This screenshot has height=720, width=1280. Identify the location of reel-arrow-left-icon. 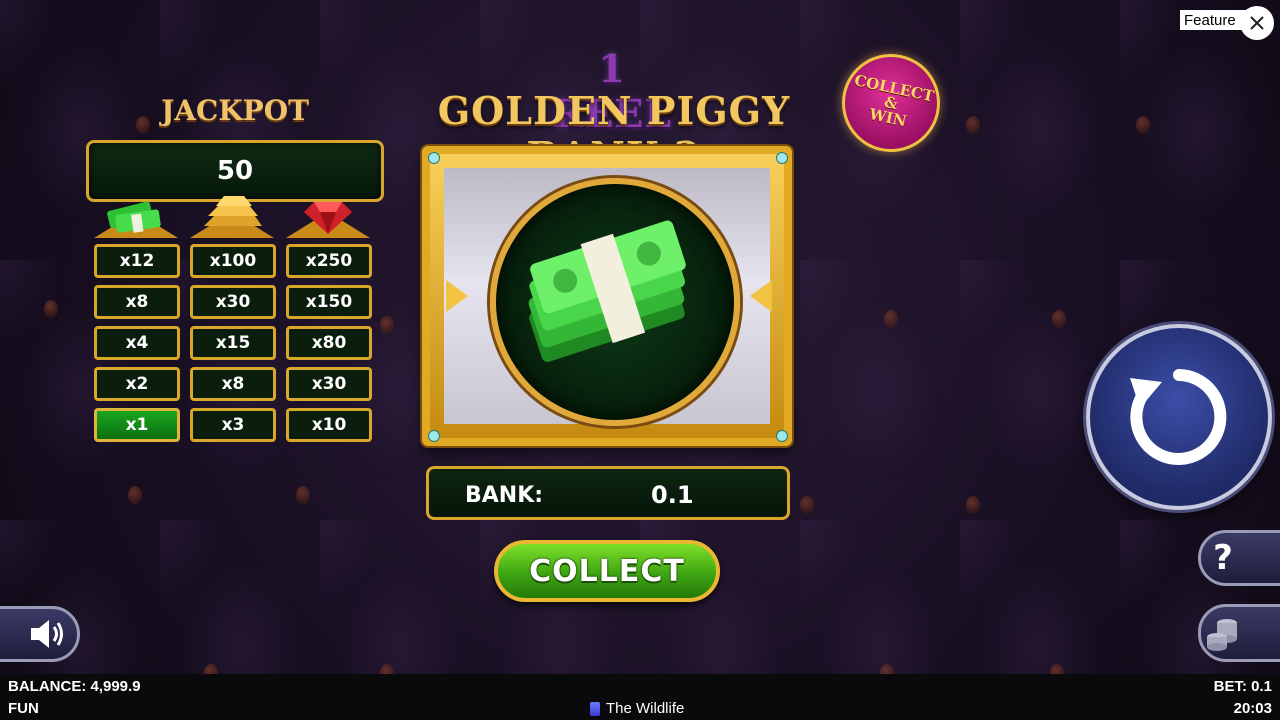
(457, 296).